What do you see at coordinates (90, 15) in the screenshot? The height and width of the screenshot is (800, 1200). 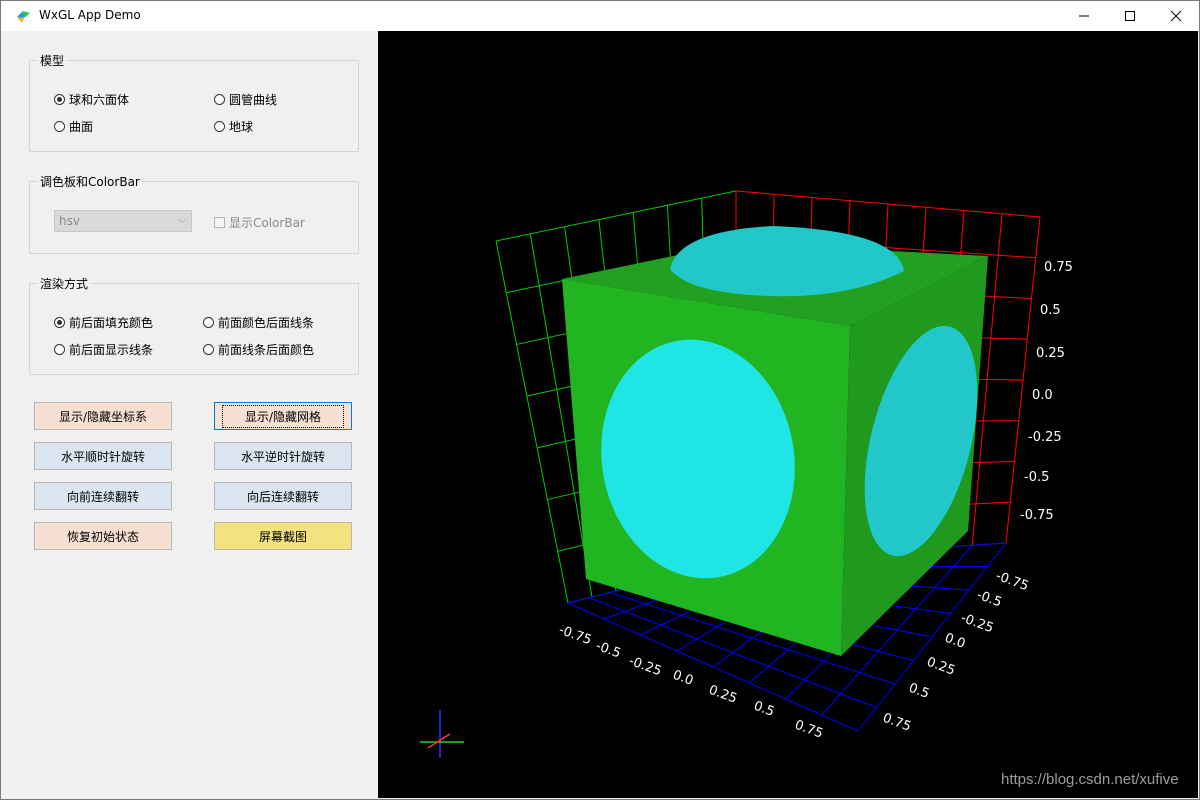 I see `window-title: WxGL App Demo` at bounding box center [90, 15].